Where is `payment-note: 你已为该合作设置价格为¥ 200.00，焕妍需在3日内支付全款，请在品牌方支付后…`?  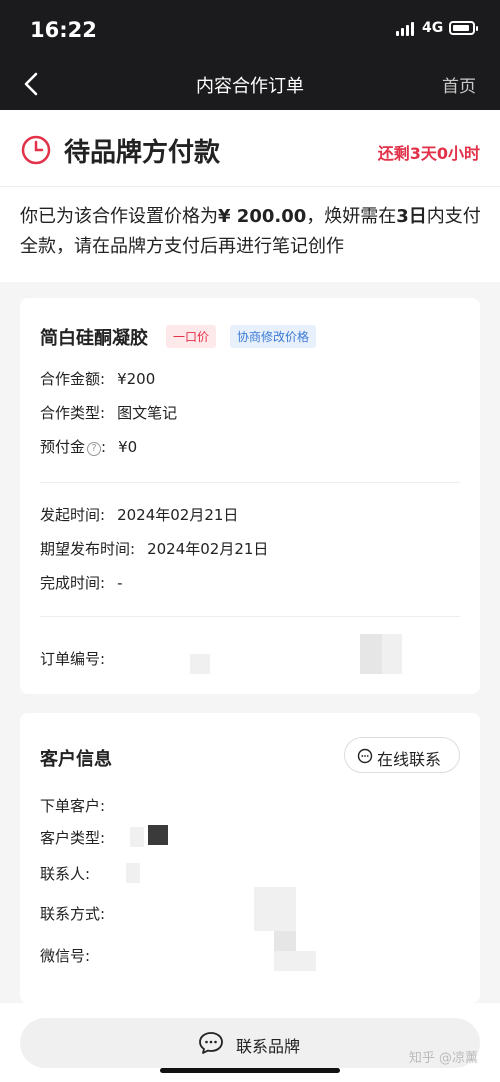
payment-note: 你已为该合作设置价格为¥ 200.00，焕妍需在3日内支付全款，请在品牌方支付后… is located at coordinates (251, 232).